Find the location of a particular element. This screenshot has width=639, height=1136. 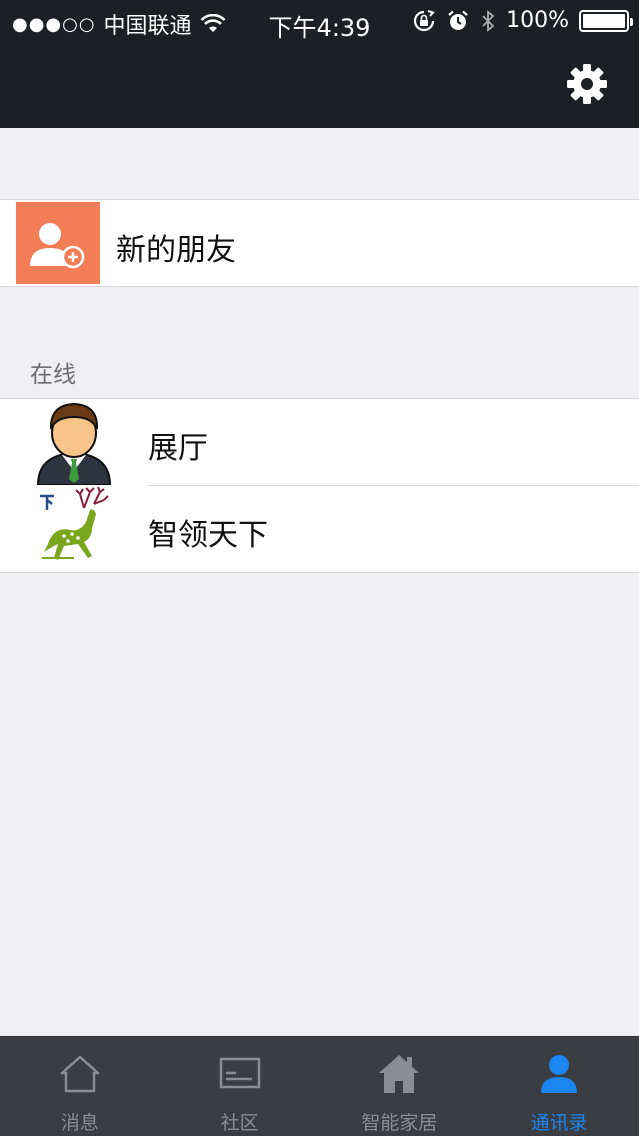

online-section-title: 在线 is located at coordinates (53, 375).